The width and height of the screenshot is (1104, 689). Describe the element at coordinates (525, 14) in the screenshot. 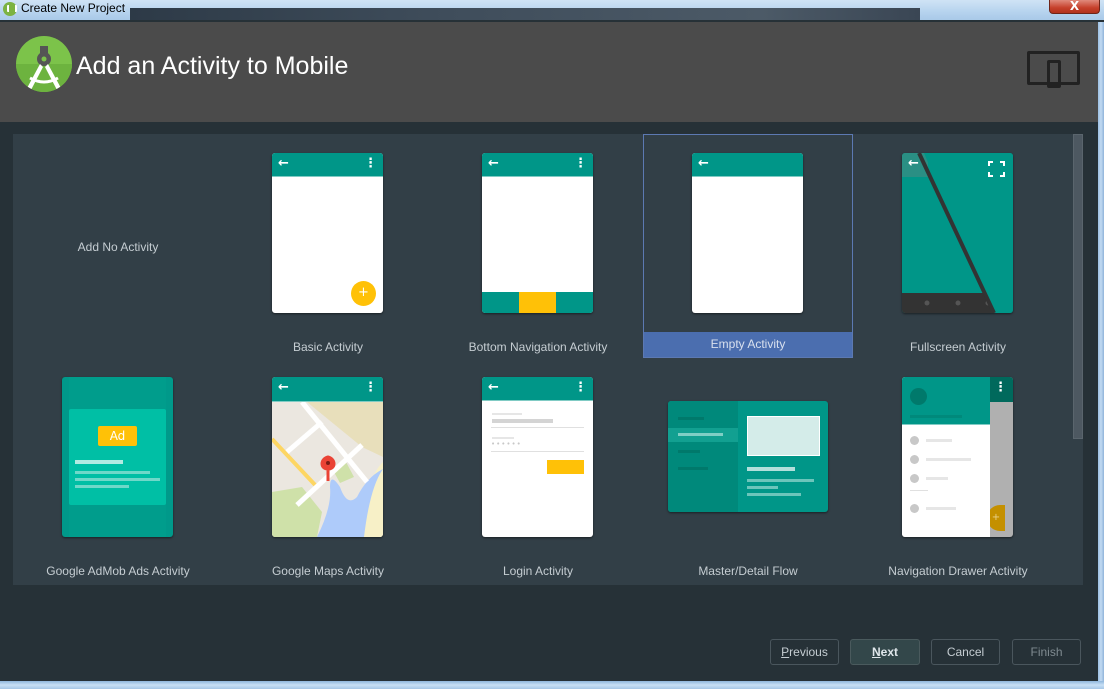

I see `background-window-blur` at that location.